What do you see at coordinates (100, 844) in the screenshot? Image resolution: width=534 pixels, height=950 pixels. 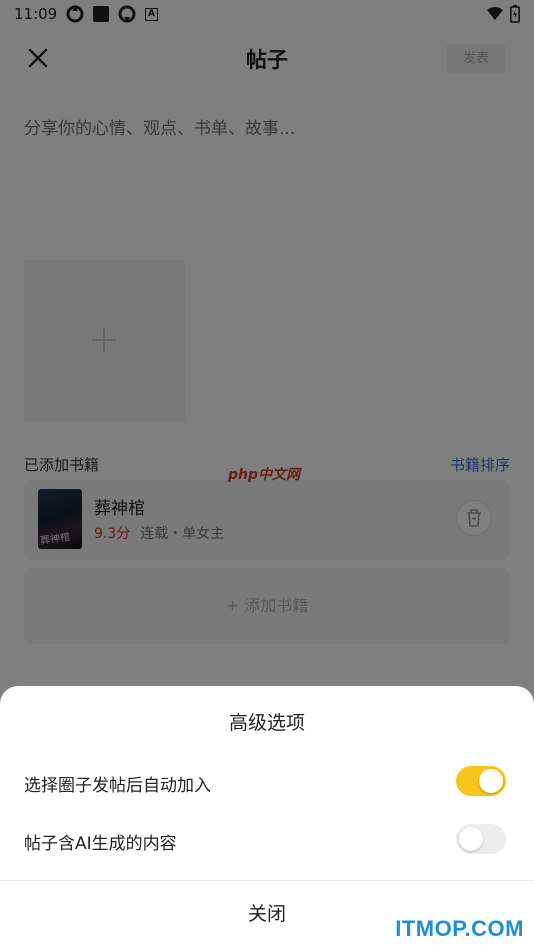 I see `option-label: 帖子含AI生成的内容` at bounding box center [100, 844].